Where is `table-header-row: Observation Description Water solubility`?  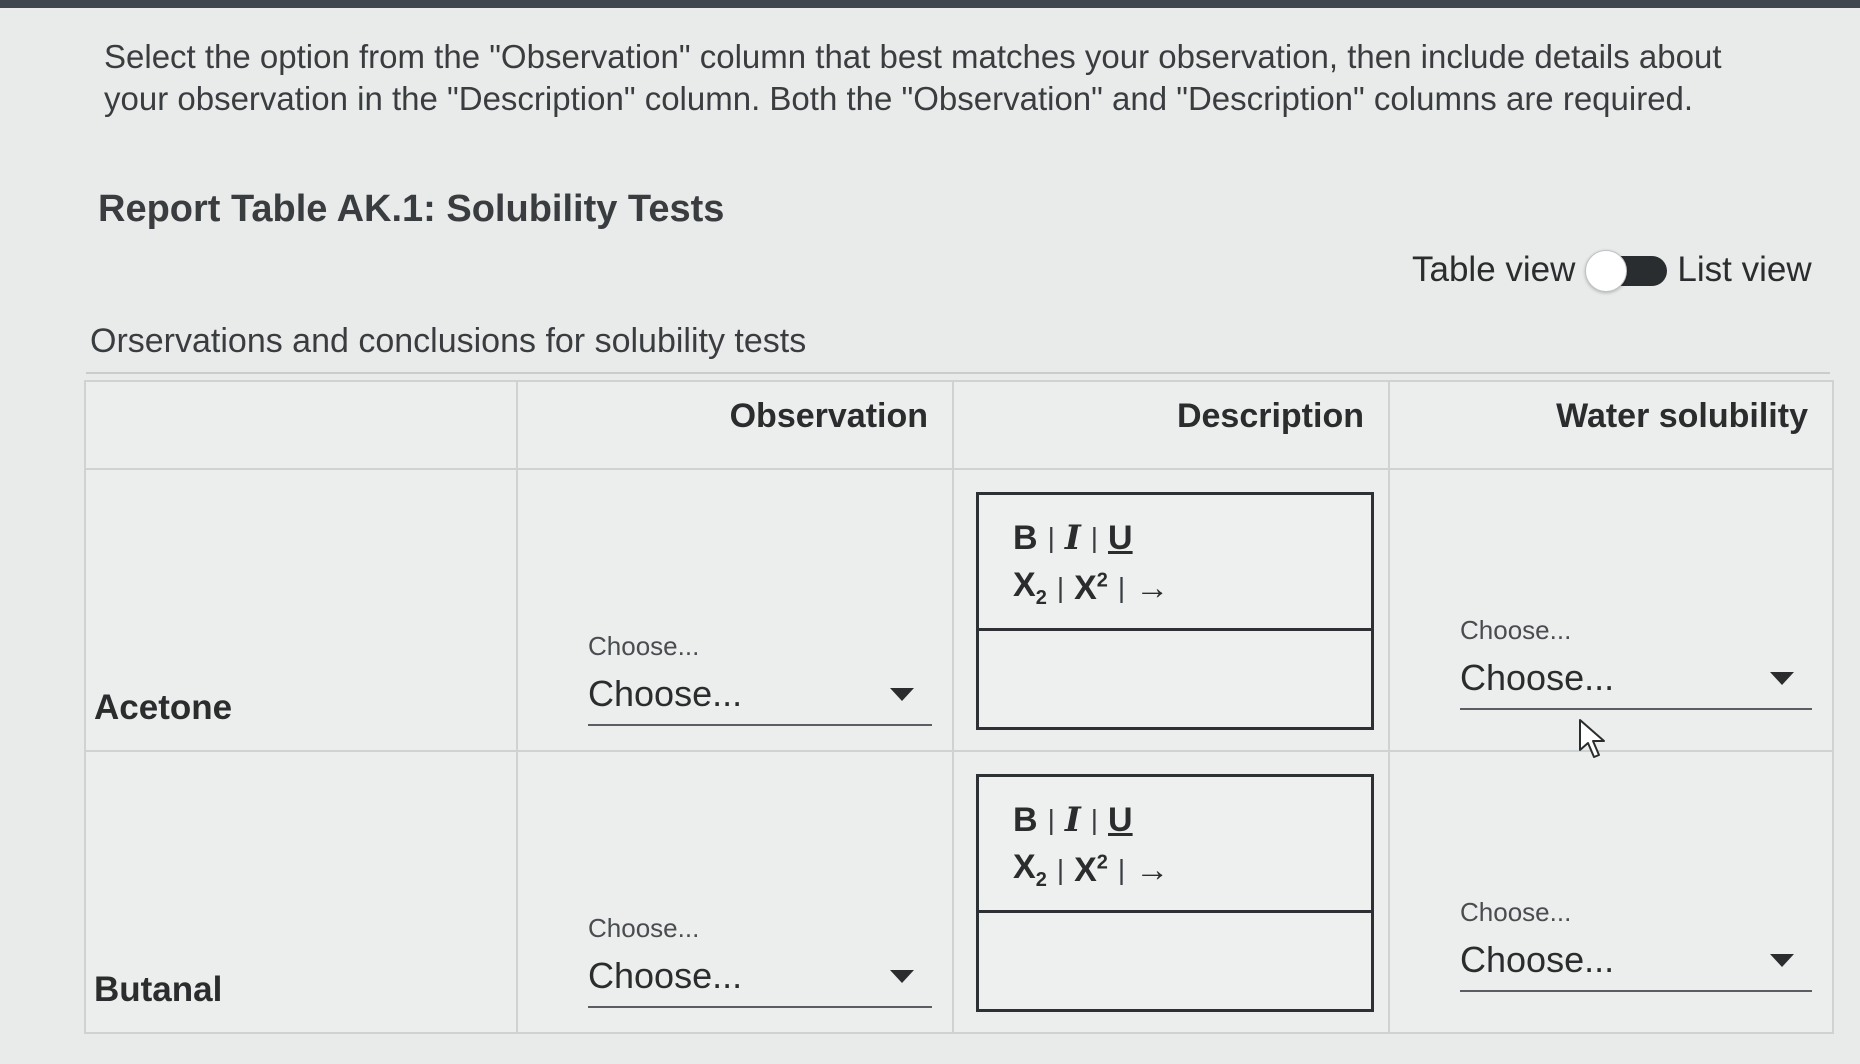 table-header-row: Observation Description Water solubility is located at coordinates (959, 425).